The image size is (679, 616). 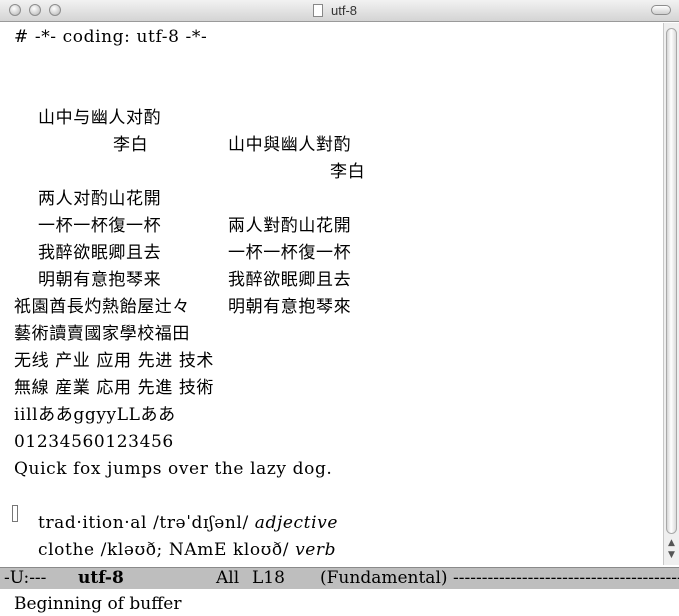 I want to click on verse-row: 我醉欲眠卿且去 我醉欲眠卿且去, so click(x=182, y=251).